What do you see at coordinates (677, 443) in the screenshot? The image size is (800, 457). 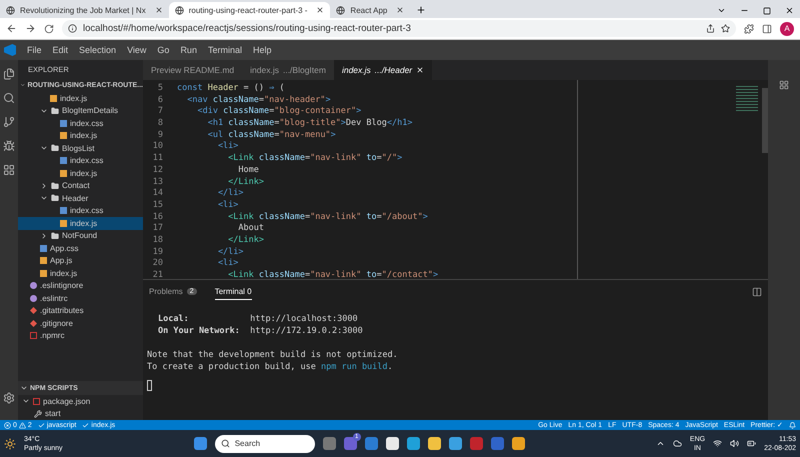 I see `cloud-icon` at bounding box center [677, 443].